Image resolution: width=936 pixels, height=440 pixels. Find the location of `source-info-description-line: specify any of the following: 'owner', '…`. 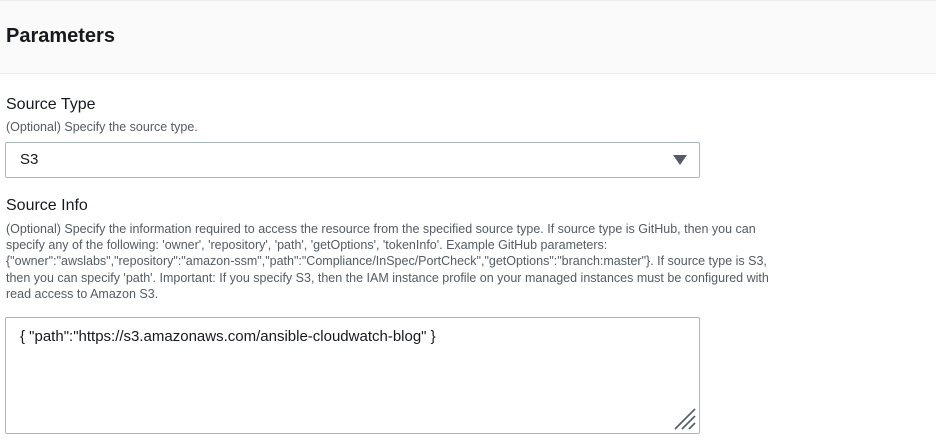

source-info-description-line: specify any of the following: 'owner', '… is located at coordinates (307, 245).